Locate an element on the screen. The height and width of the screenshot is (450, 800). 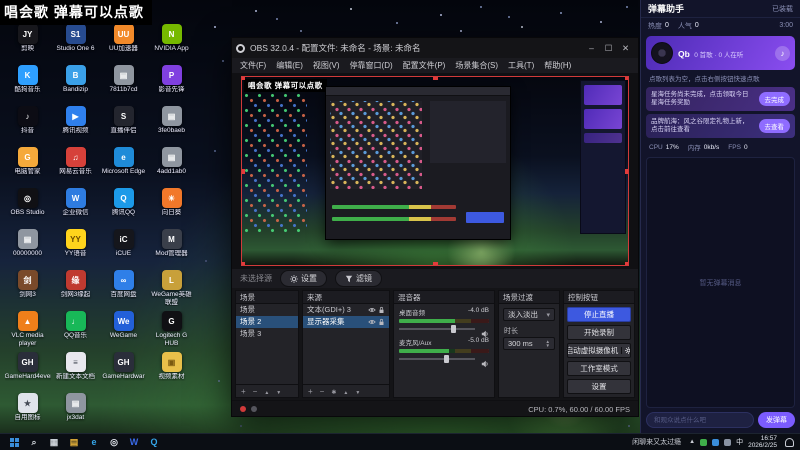
desktop-icon: ★ 自用图标 is located at coordinates (27, 413).